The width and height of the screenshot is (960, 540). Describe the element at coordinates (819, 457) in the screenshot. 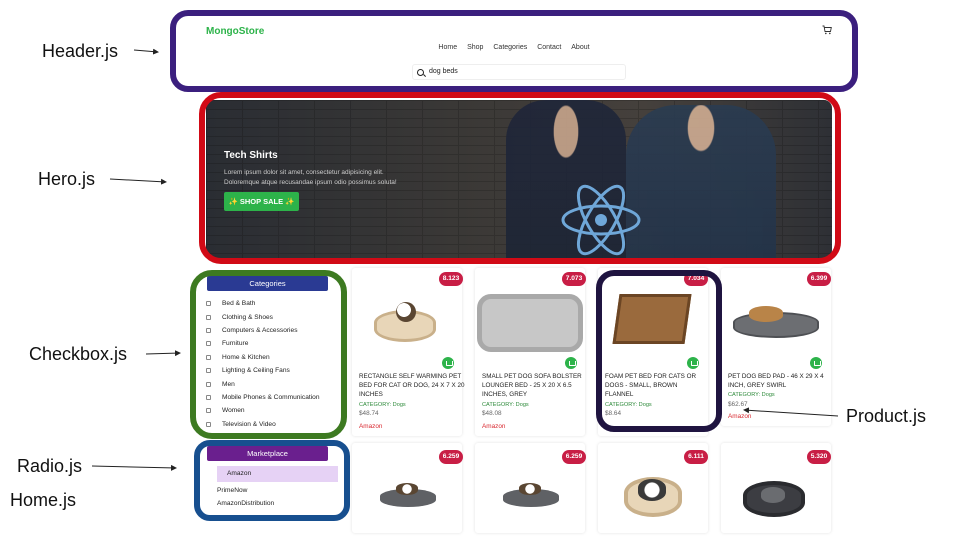

I see `rating-badge: 5.320` at that location.